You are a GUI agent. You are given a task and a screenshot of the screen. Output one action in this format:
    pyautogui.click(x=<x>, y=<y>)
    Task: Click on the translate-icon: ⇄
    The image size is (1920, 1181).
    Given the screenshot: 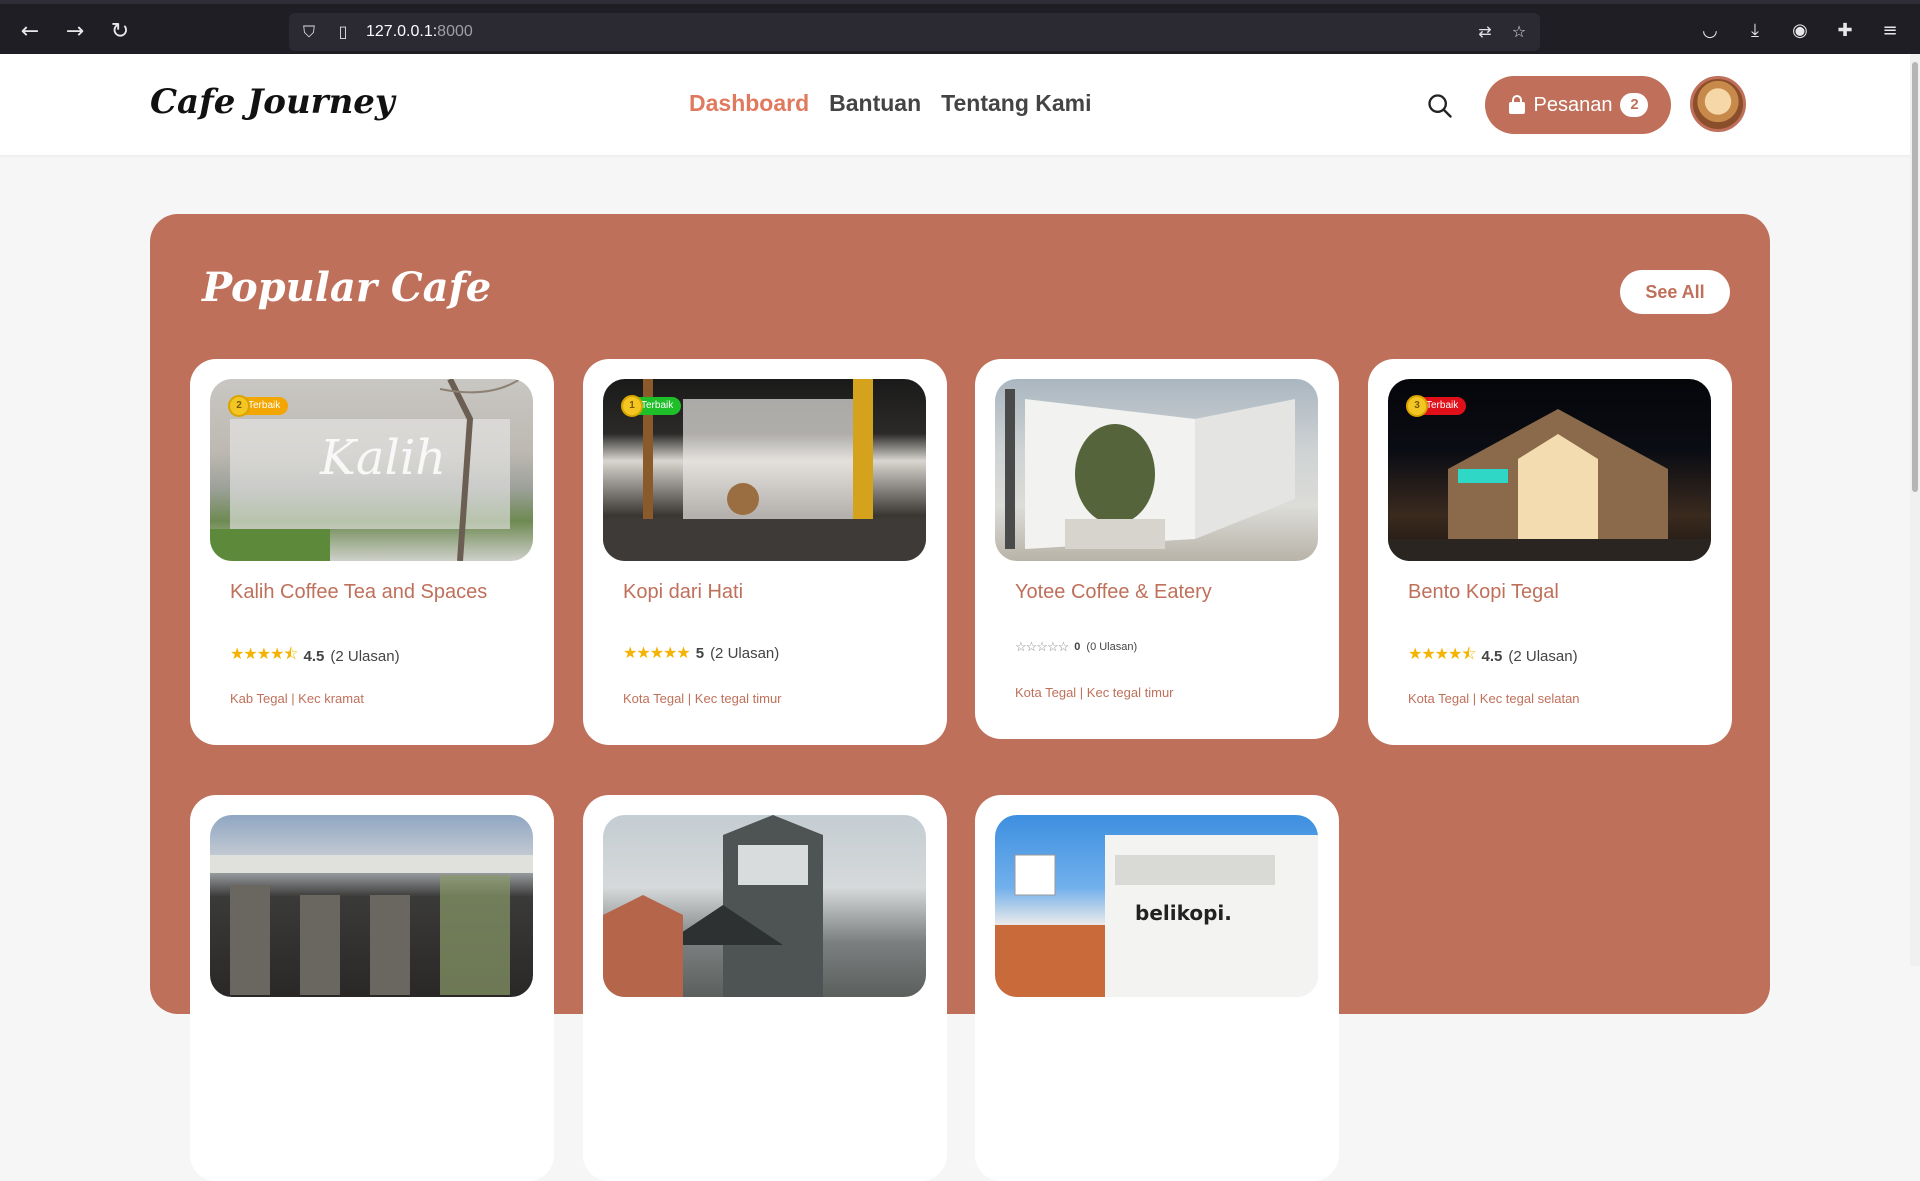 What is the action you would take?
    pyautogui.click(x=1485, y=32)
    